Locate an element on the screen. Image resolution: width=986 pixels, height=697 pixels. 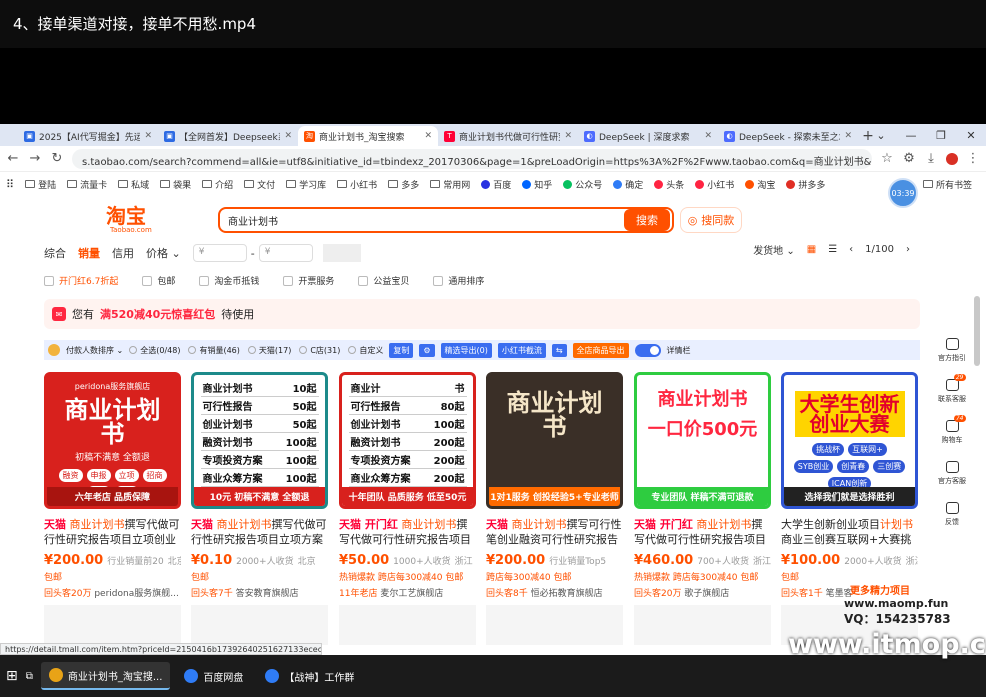
product-image: 商业计划书 1对1服务 创投经验5+专业老师 is located at coordinates (554, 440).